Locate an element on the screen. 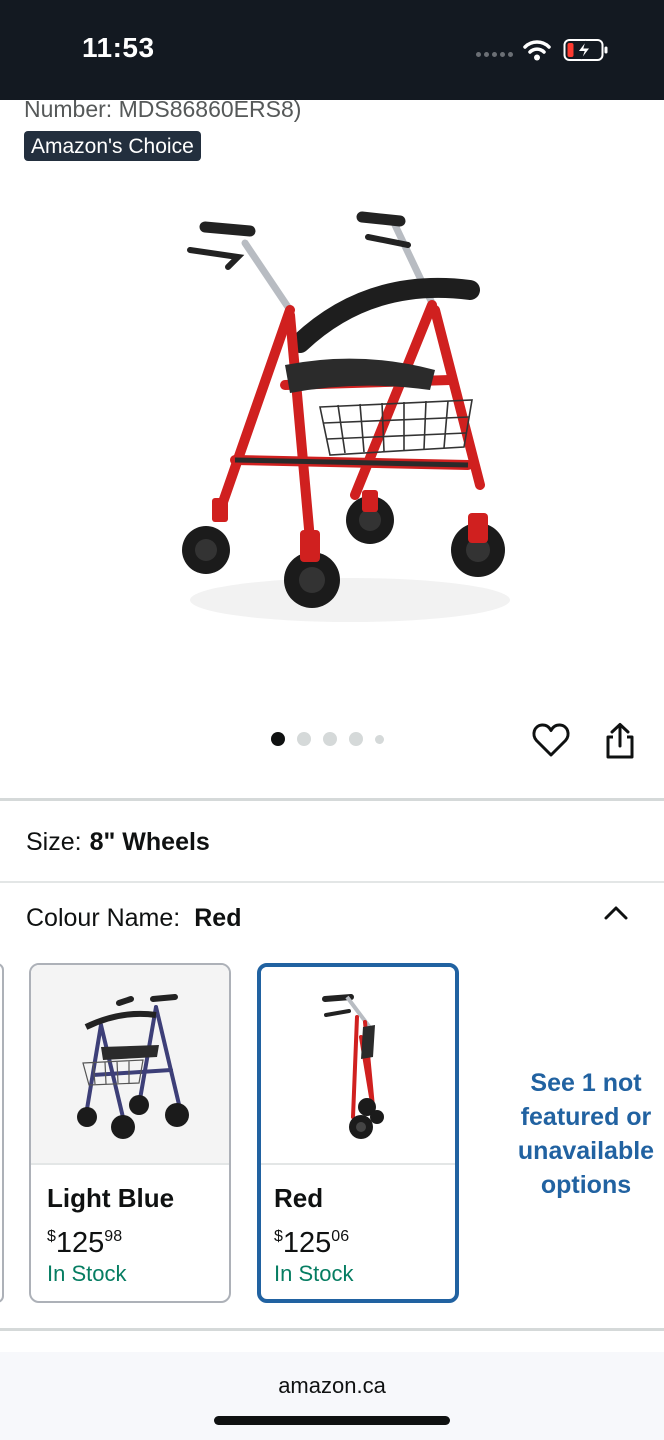 This screenshot has width=664, height=1440. swatch-name: Red is located at coordinates (299, 1198).